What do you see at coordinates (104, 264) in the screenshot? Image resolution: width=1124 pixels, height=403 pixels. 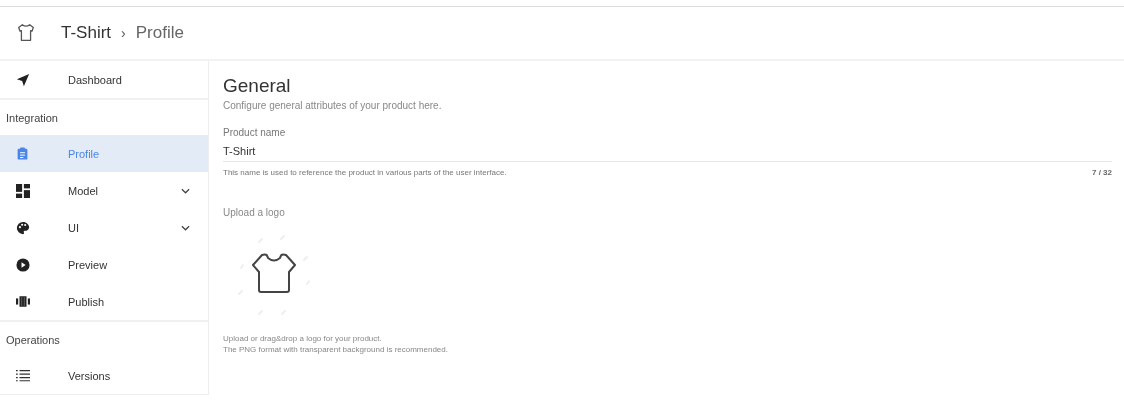 I see `sidebar-item: Preview` at bounding box center [104, 264].